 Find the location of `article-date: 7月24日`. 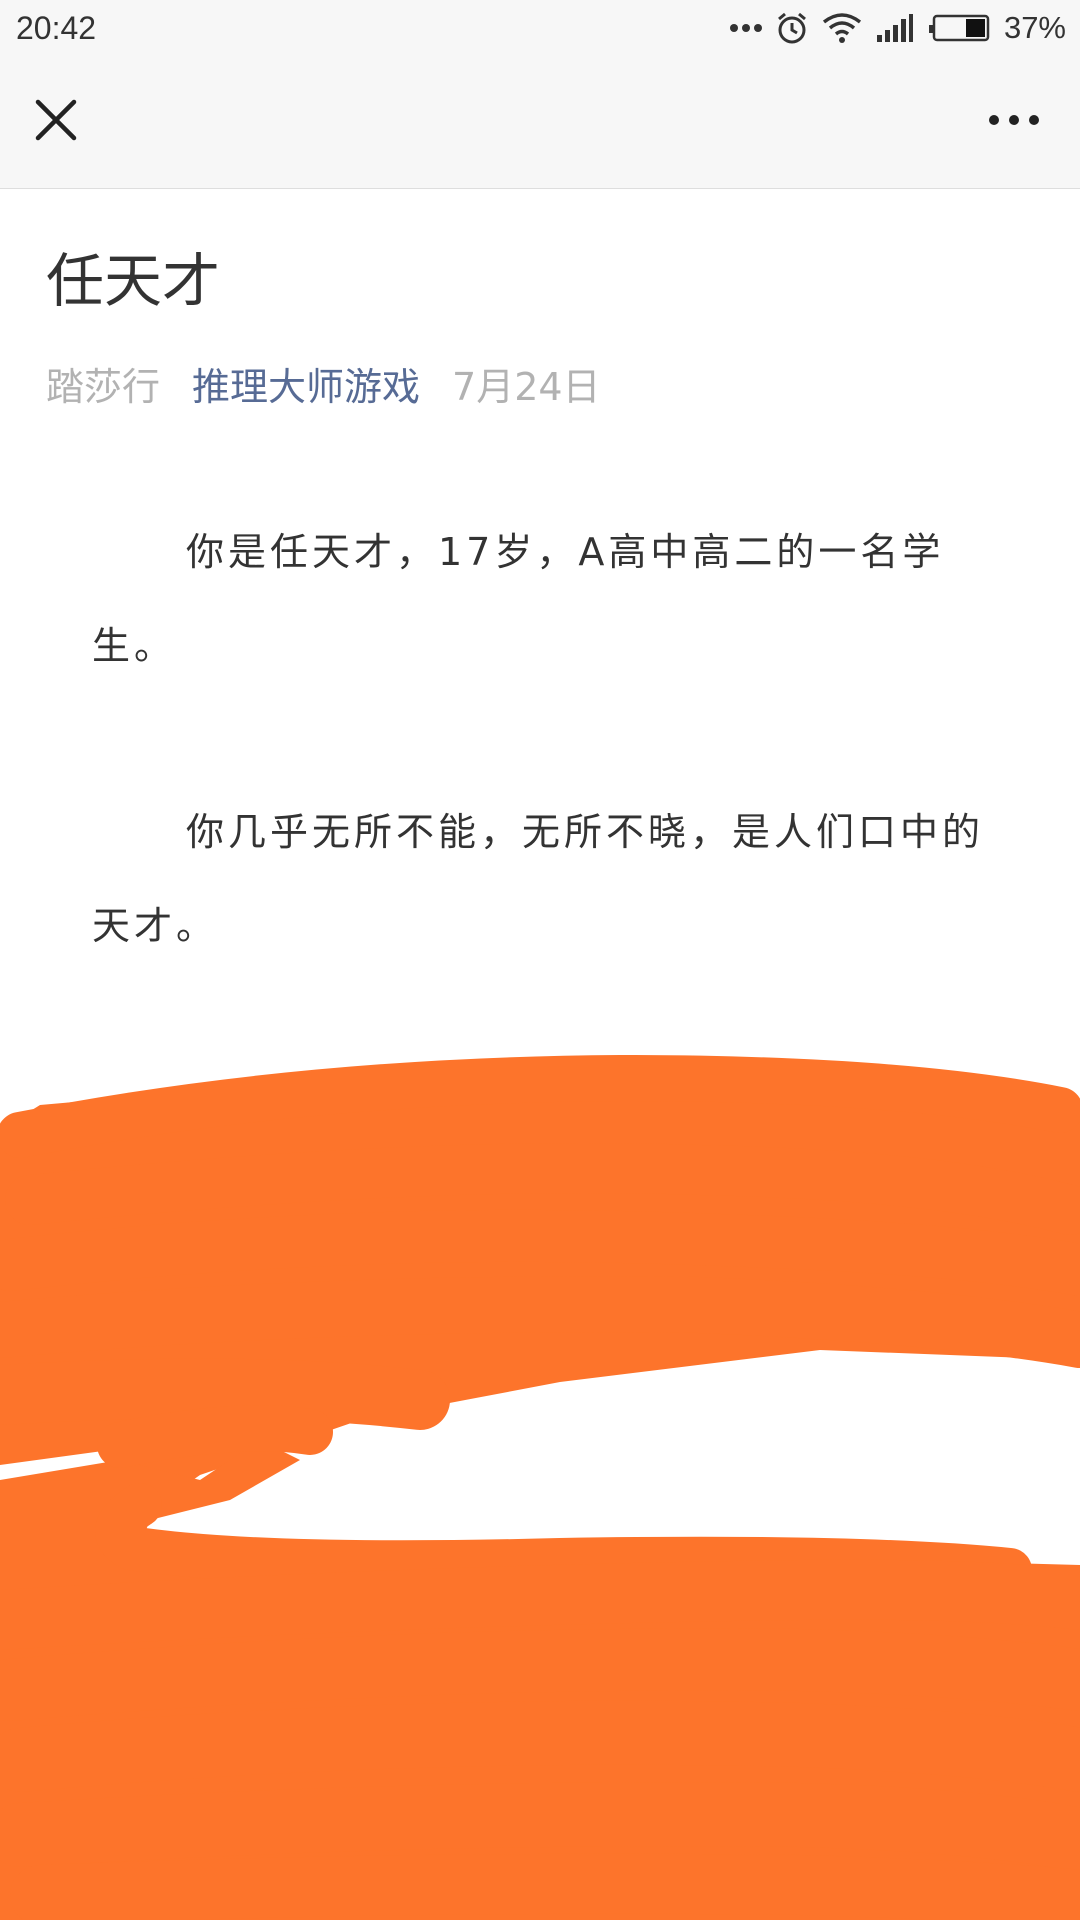

article-date: 7月24日 is located at coordinates (526, 387).